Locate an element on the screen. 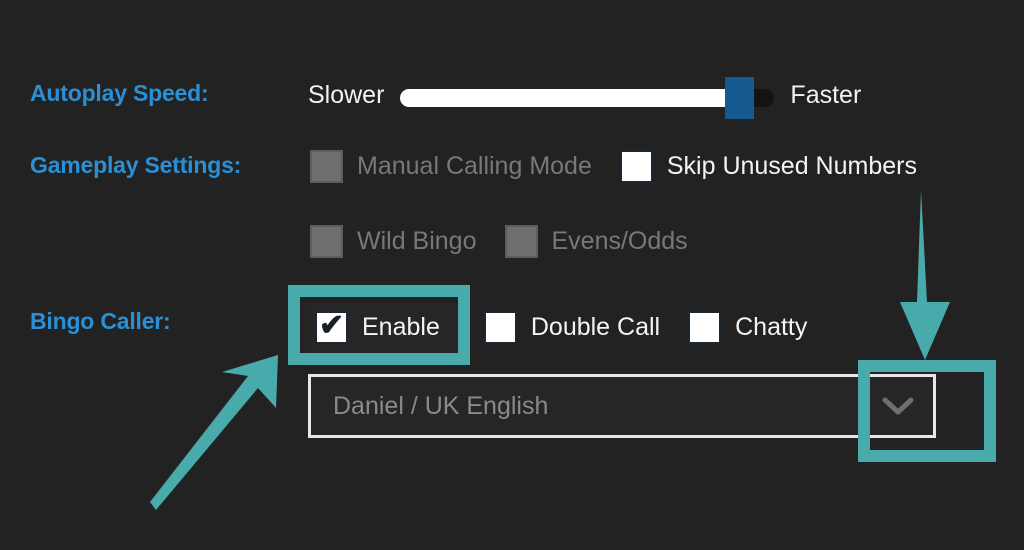 This screenshot has height=550, width=1024. checkbox-item-evens-odds: Evens/Odds is located at coordinates (596, 241).